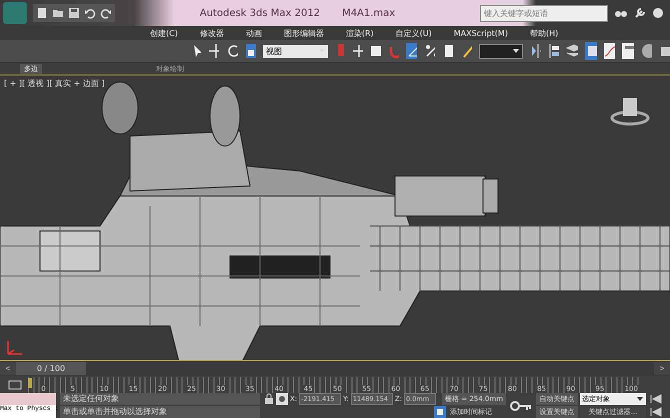 This screenshot has height=418, width=670. Describe the element at coordinates (160, 399) in the screenshot. I see `selection-status: 未选定任何对象` at that location.